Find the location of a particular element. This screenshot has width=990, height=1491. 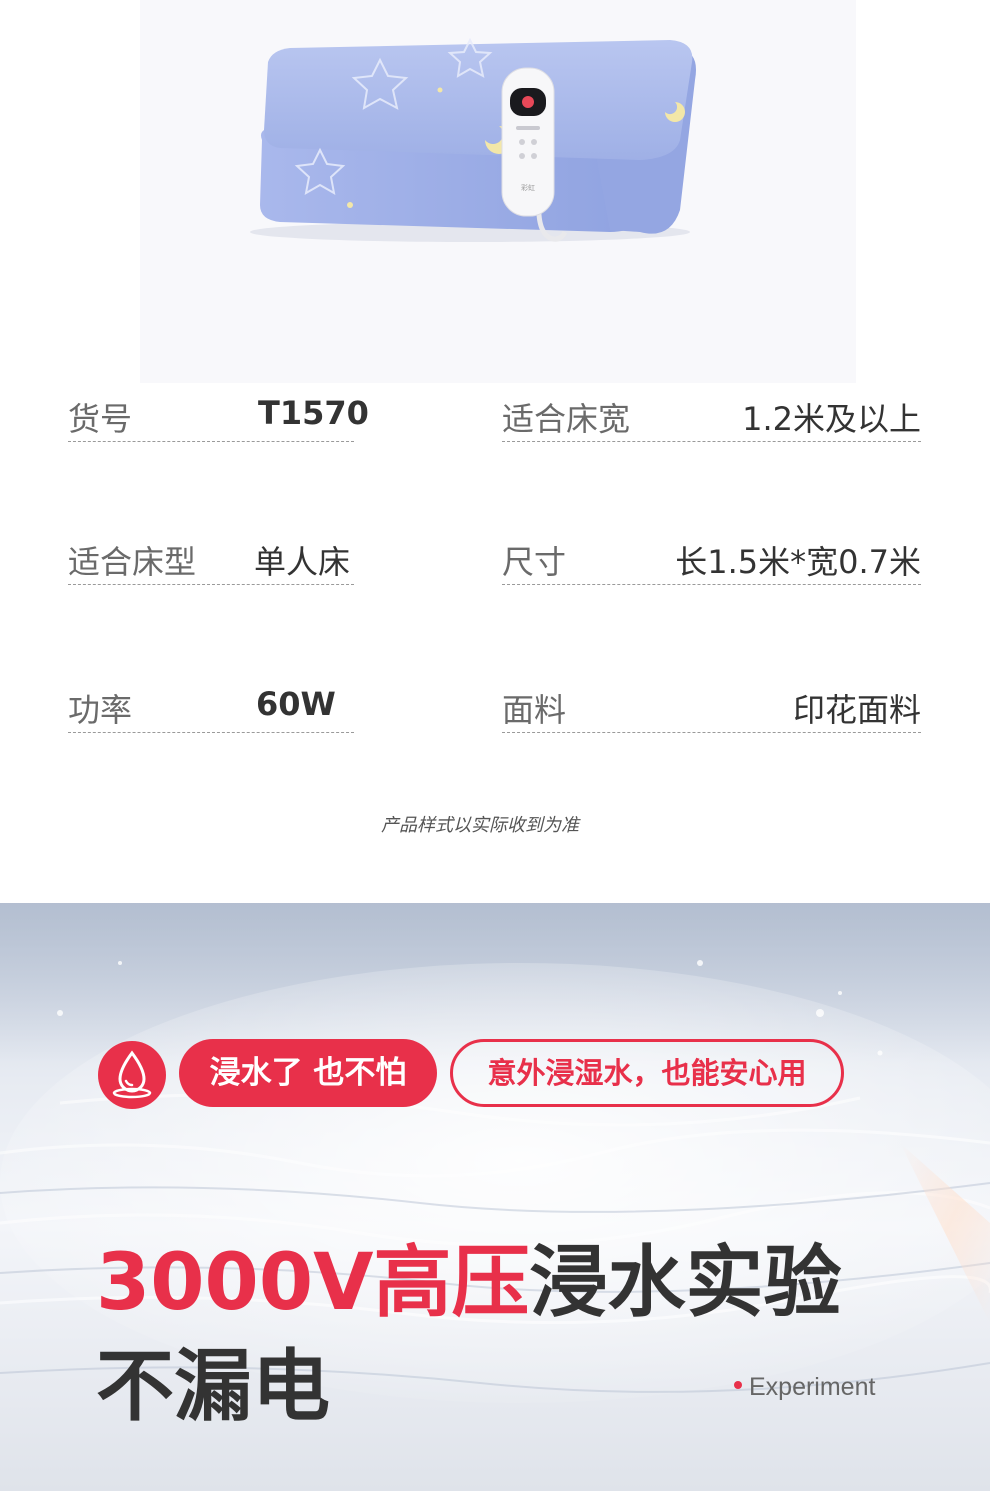

controller-brand-text: 彩虹 is located at coordinates (528, 187).